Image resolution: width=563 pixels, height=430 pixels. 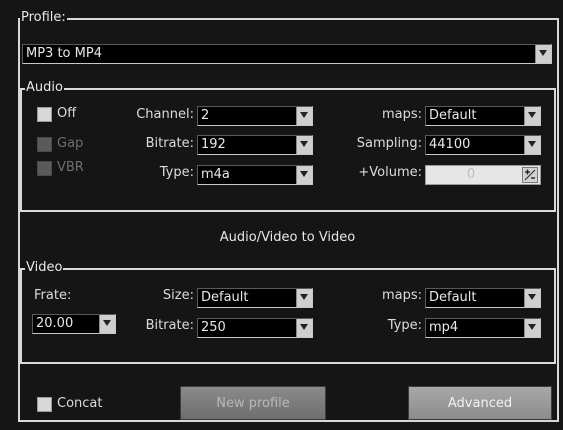 What do you see at coordinates (53, 295) in the screenshot?
I see `frate-label: Frate:` at bounding box center [53, 295].